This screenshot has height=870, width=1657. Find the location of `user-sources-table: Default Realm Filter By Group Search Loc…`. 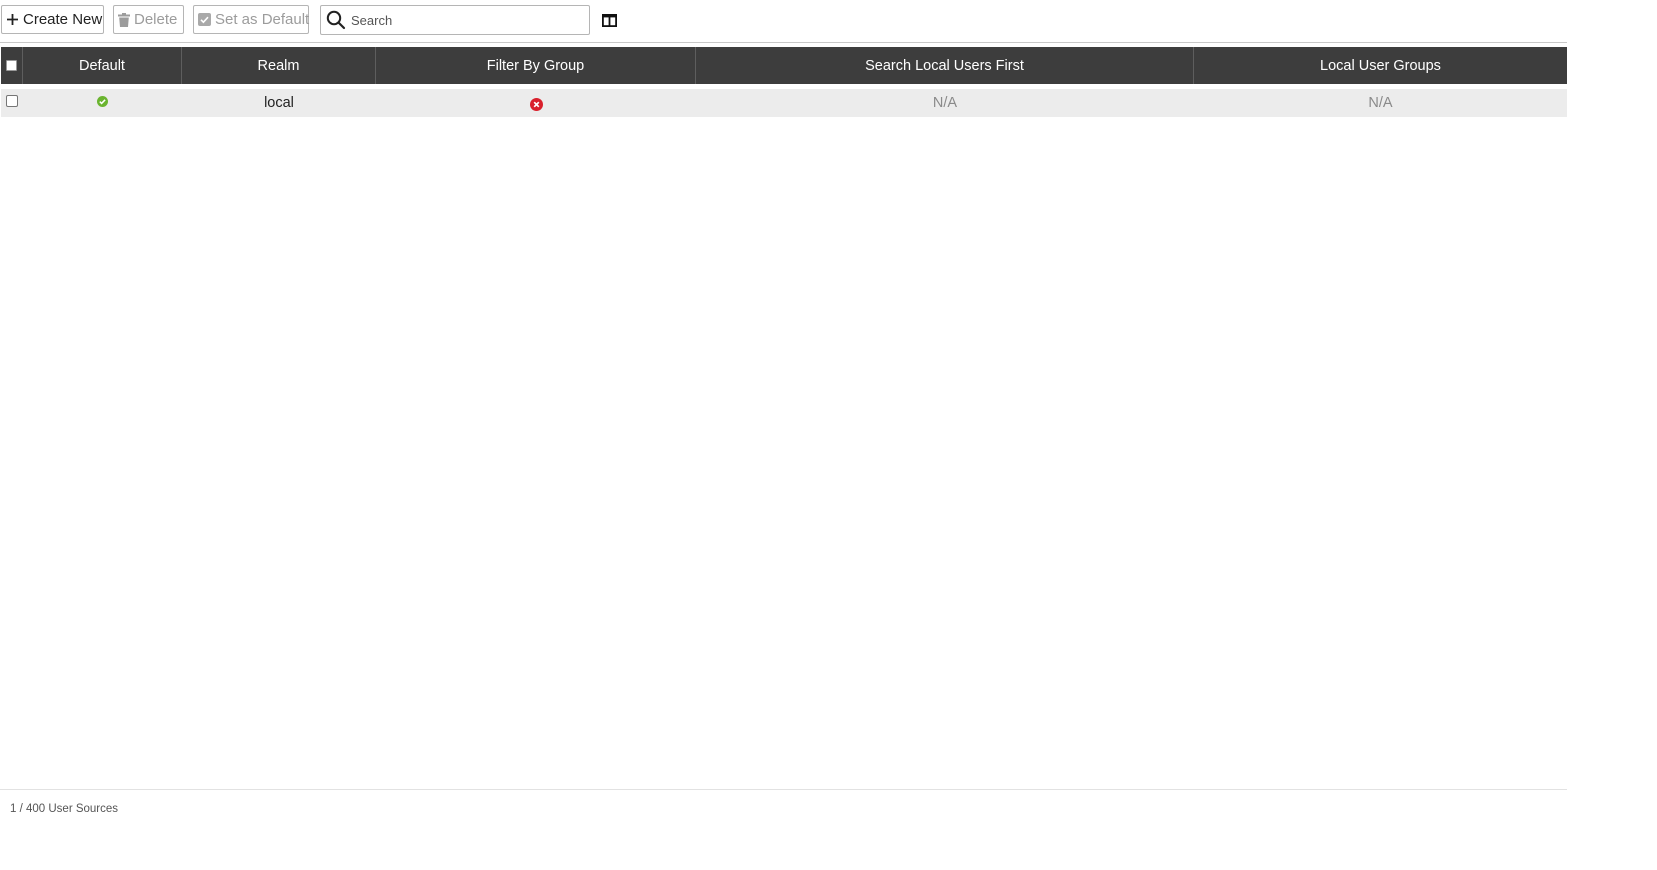

user-sources-table: Default Realm Filter By Group Search Loc… is located at coordinates (784, 82).